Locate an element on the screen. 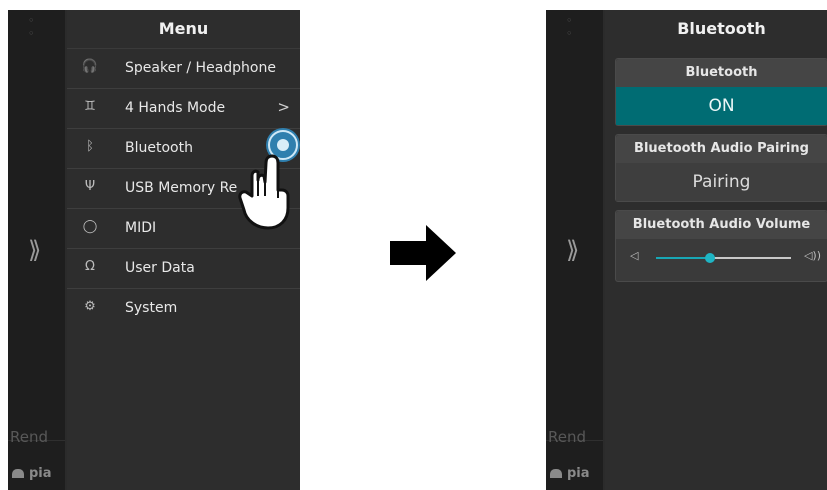 This screenshot has height=490, width=827. arrow-right-icon is located at coordinates (423, 253).